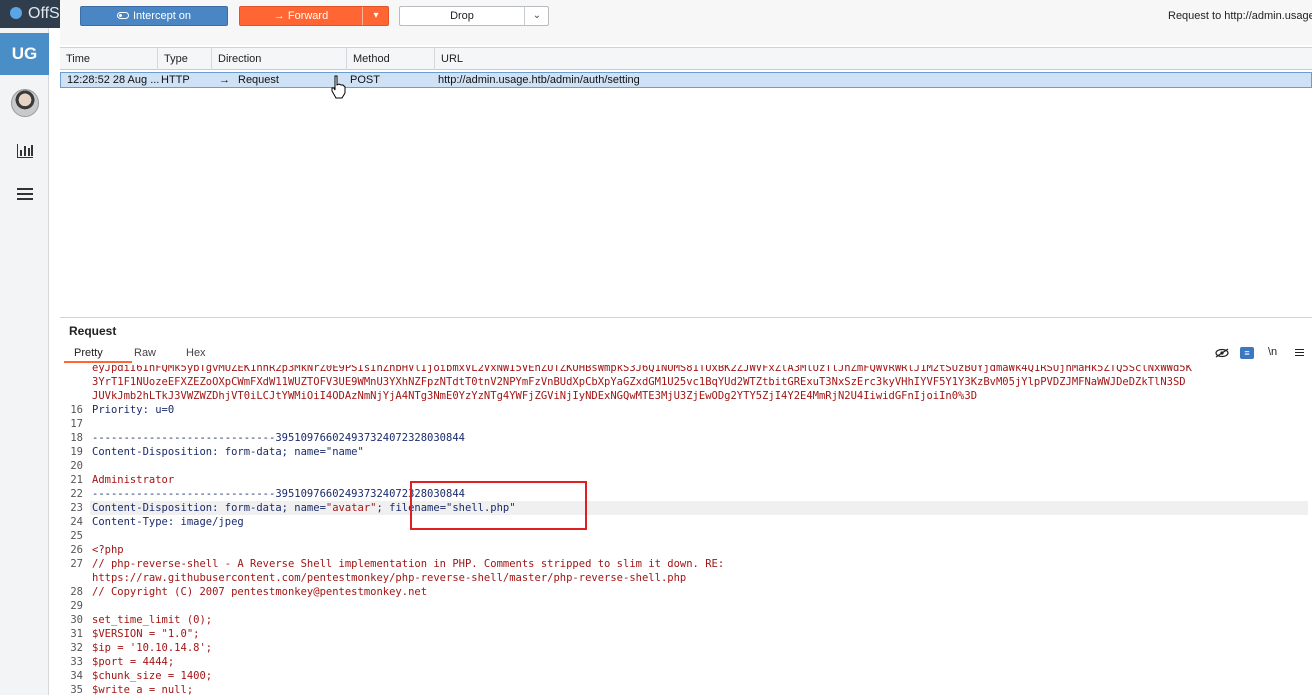 This screenshot has height=695, width=1312. I want to click on forward-button: → Forward ▾, so click(314, 16).